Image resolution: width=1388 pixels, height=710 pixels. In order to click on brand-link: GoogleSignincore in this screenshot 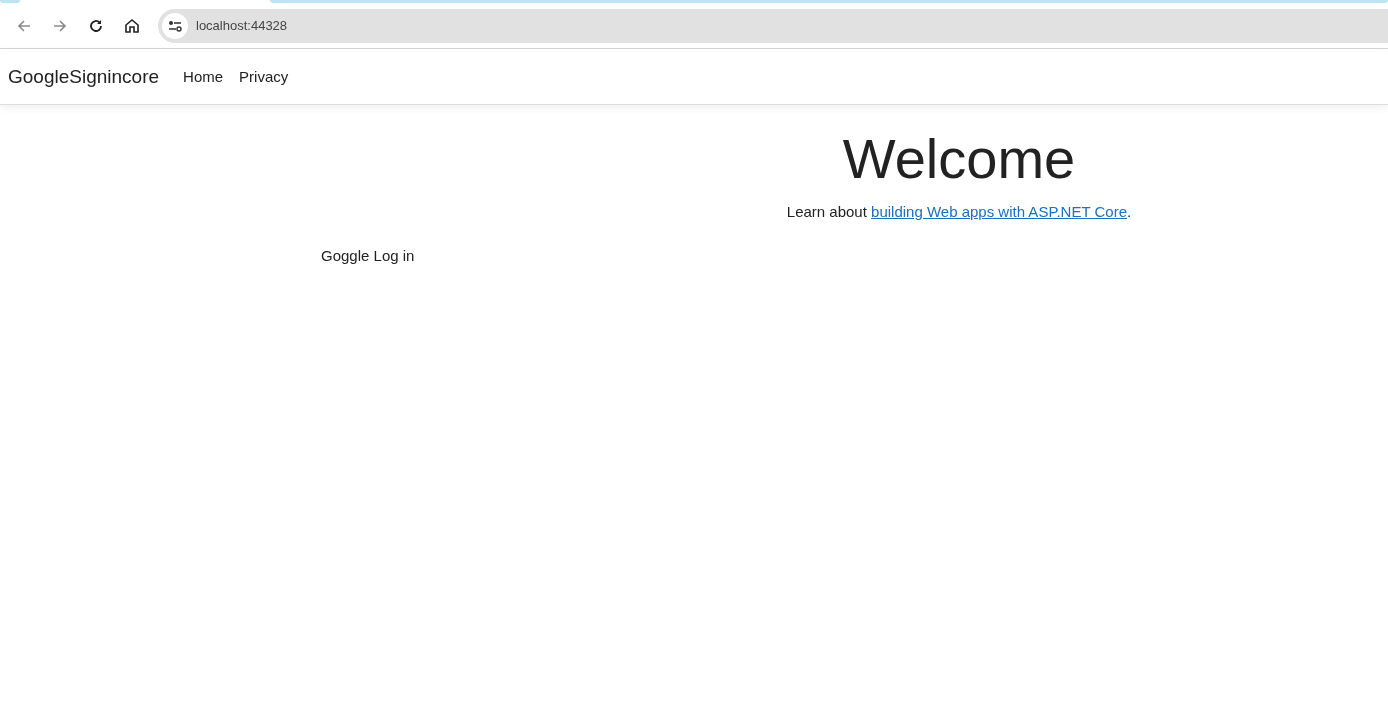, I will do `click(84, 76)`.